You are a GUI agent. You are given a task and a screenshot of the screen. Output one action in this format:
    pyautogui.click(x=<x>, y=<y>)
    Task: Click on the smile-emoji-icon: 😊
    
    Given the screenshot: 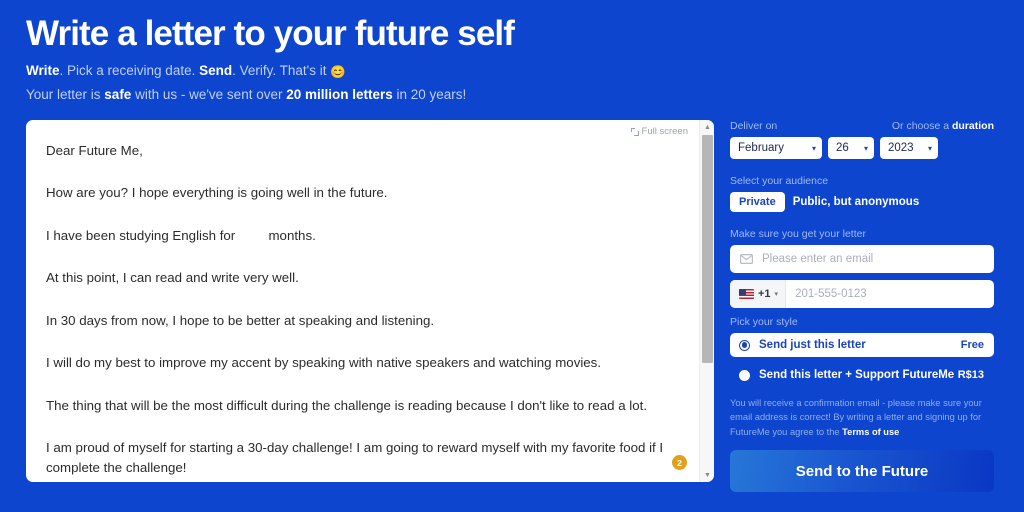 What is the action you would take?
    pyautogui.click(x=338, y=71)
    